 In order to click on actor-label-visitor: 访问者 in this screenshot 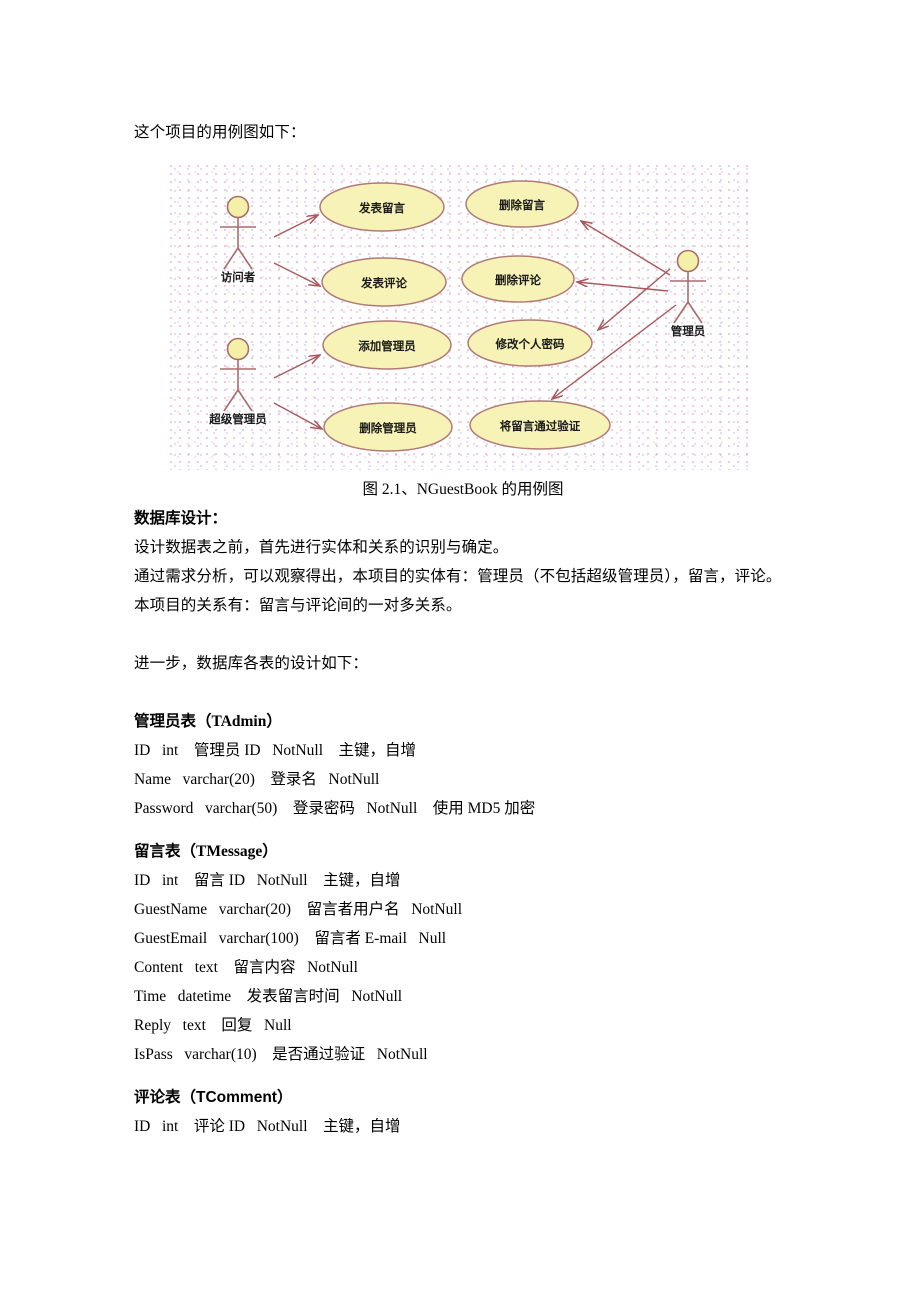, I will do `click(238, 277)`.